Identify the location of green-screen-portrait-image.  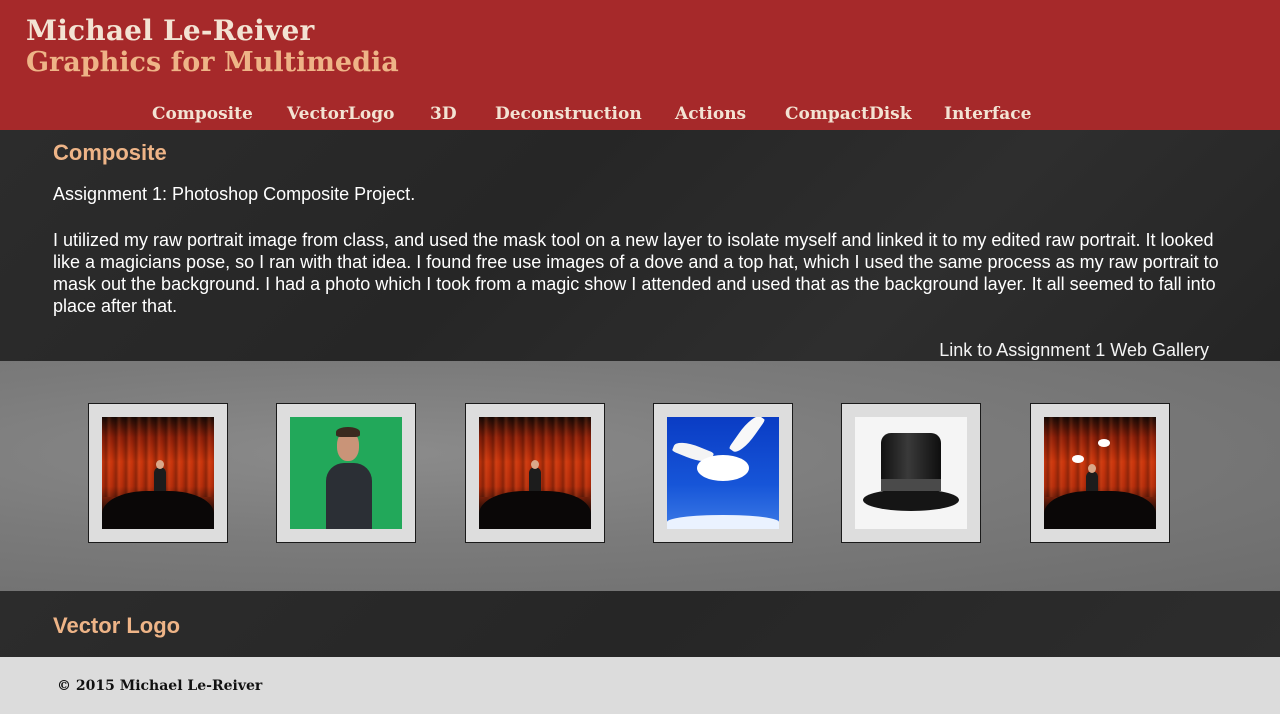
(346, 473).